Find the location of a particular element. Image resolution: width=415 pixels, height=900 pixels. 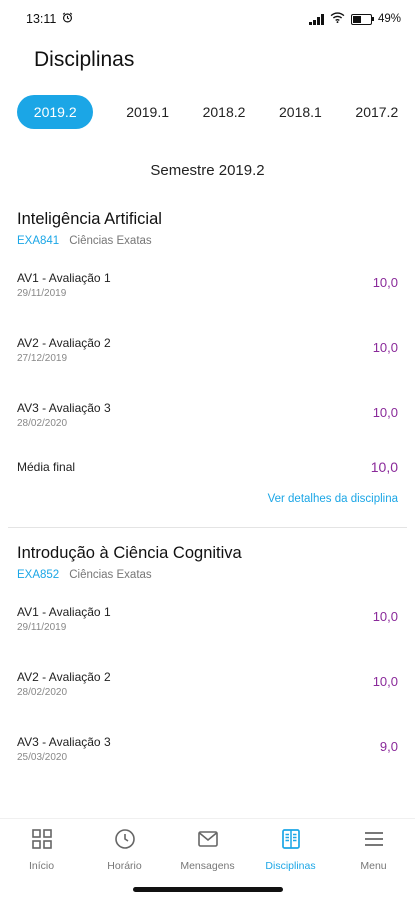

divider is located at coordinates (207, 527).